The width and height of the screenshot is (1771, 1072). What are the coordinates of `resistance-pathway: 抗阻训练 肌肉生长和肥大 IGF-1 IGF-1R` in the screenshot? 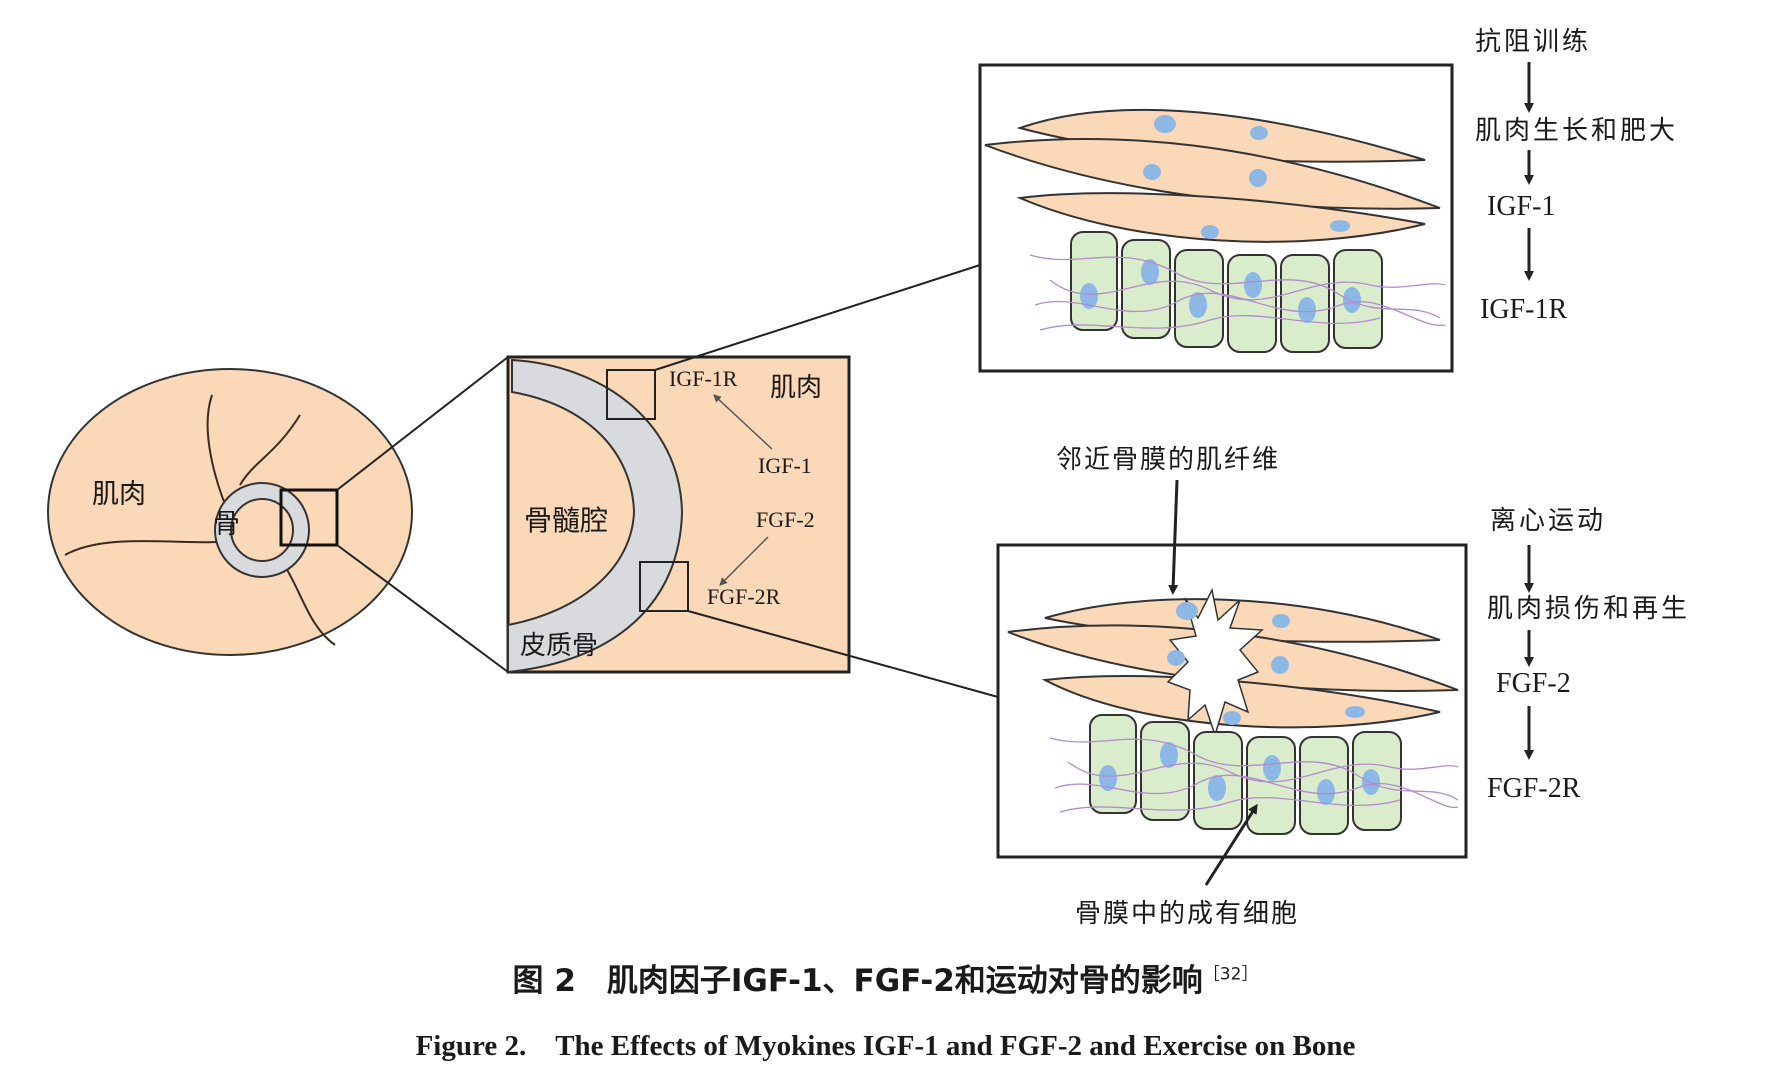 It's located at (1576, 176).